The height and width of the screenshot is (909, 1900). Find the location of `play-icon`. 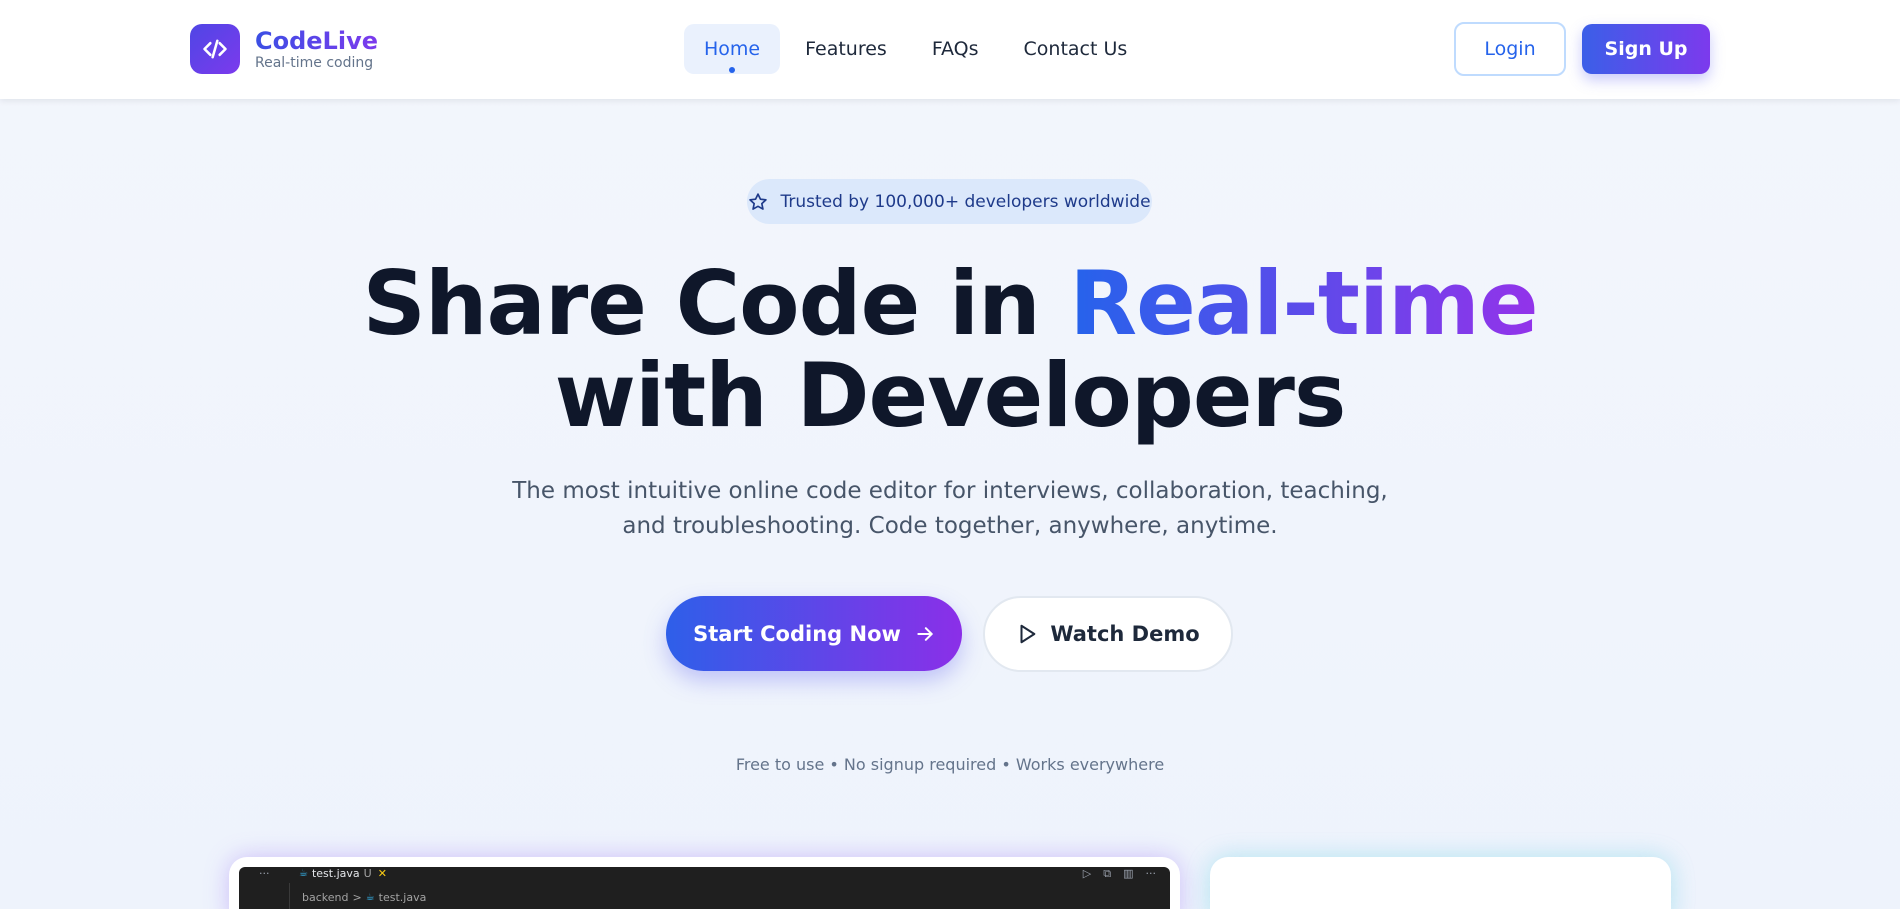

play-icon is located at coordinates (1028, 634).